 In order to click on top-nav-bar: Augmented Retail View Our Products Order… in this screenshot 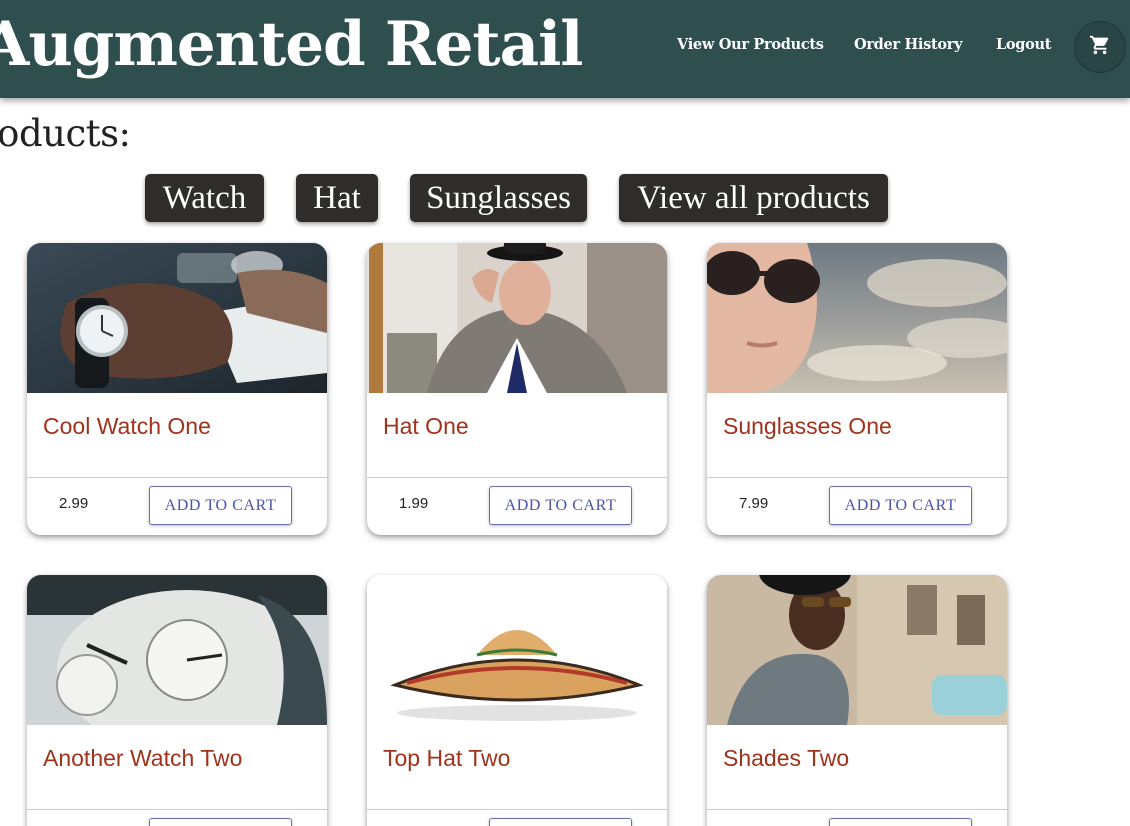, I will do `click(565, 49)`.